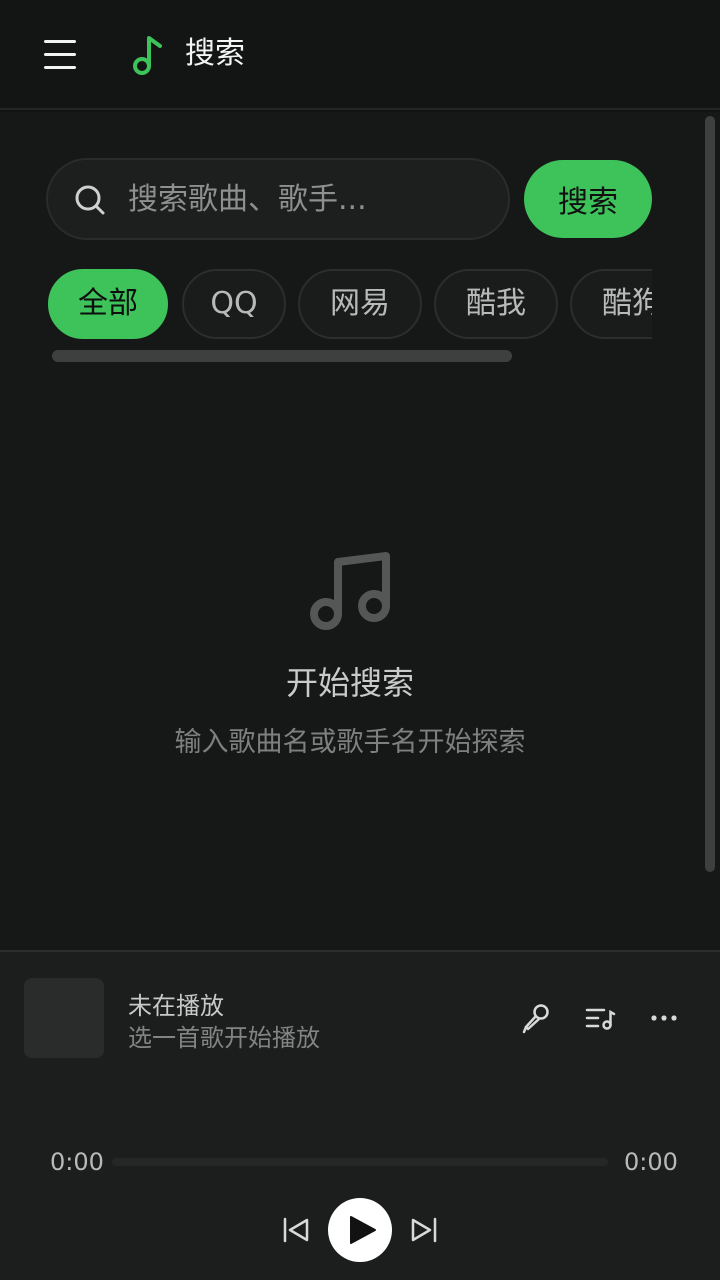 The height and width of the screenshot is (1280, 720). Describe the element at coordinates (147, 55) in the screenshot. I see `music-note-icon` at that location.